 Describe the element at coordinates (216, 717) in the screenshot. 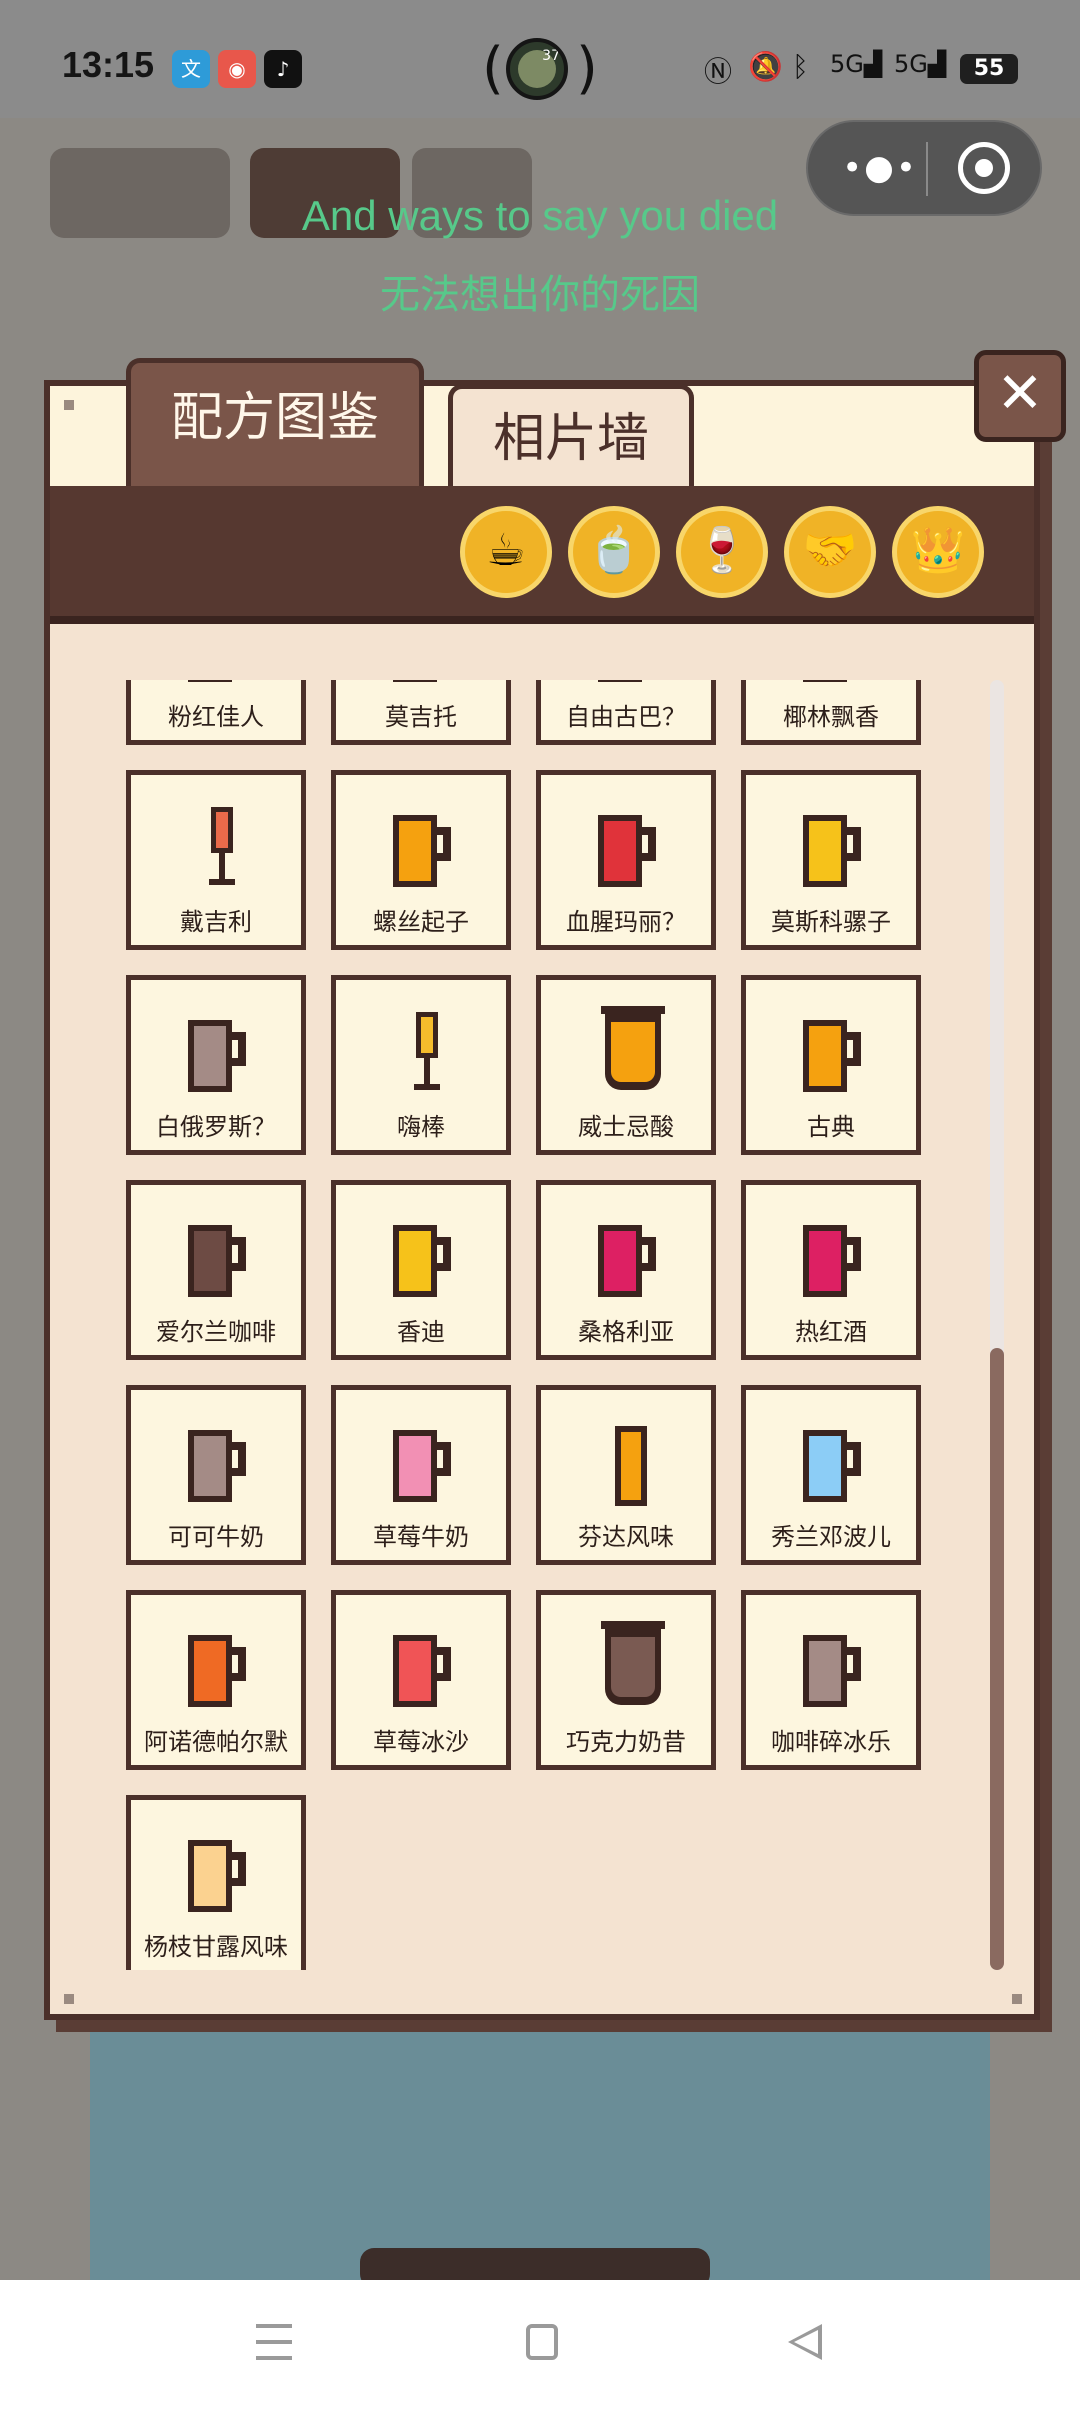

I see `recipe-name: 粉红佳人` at that location.